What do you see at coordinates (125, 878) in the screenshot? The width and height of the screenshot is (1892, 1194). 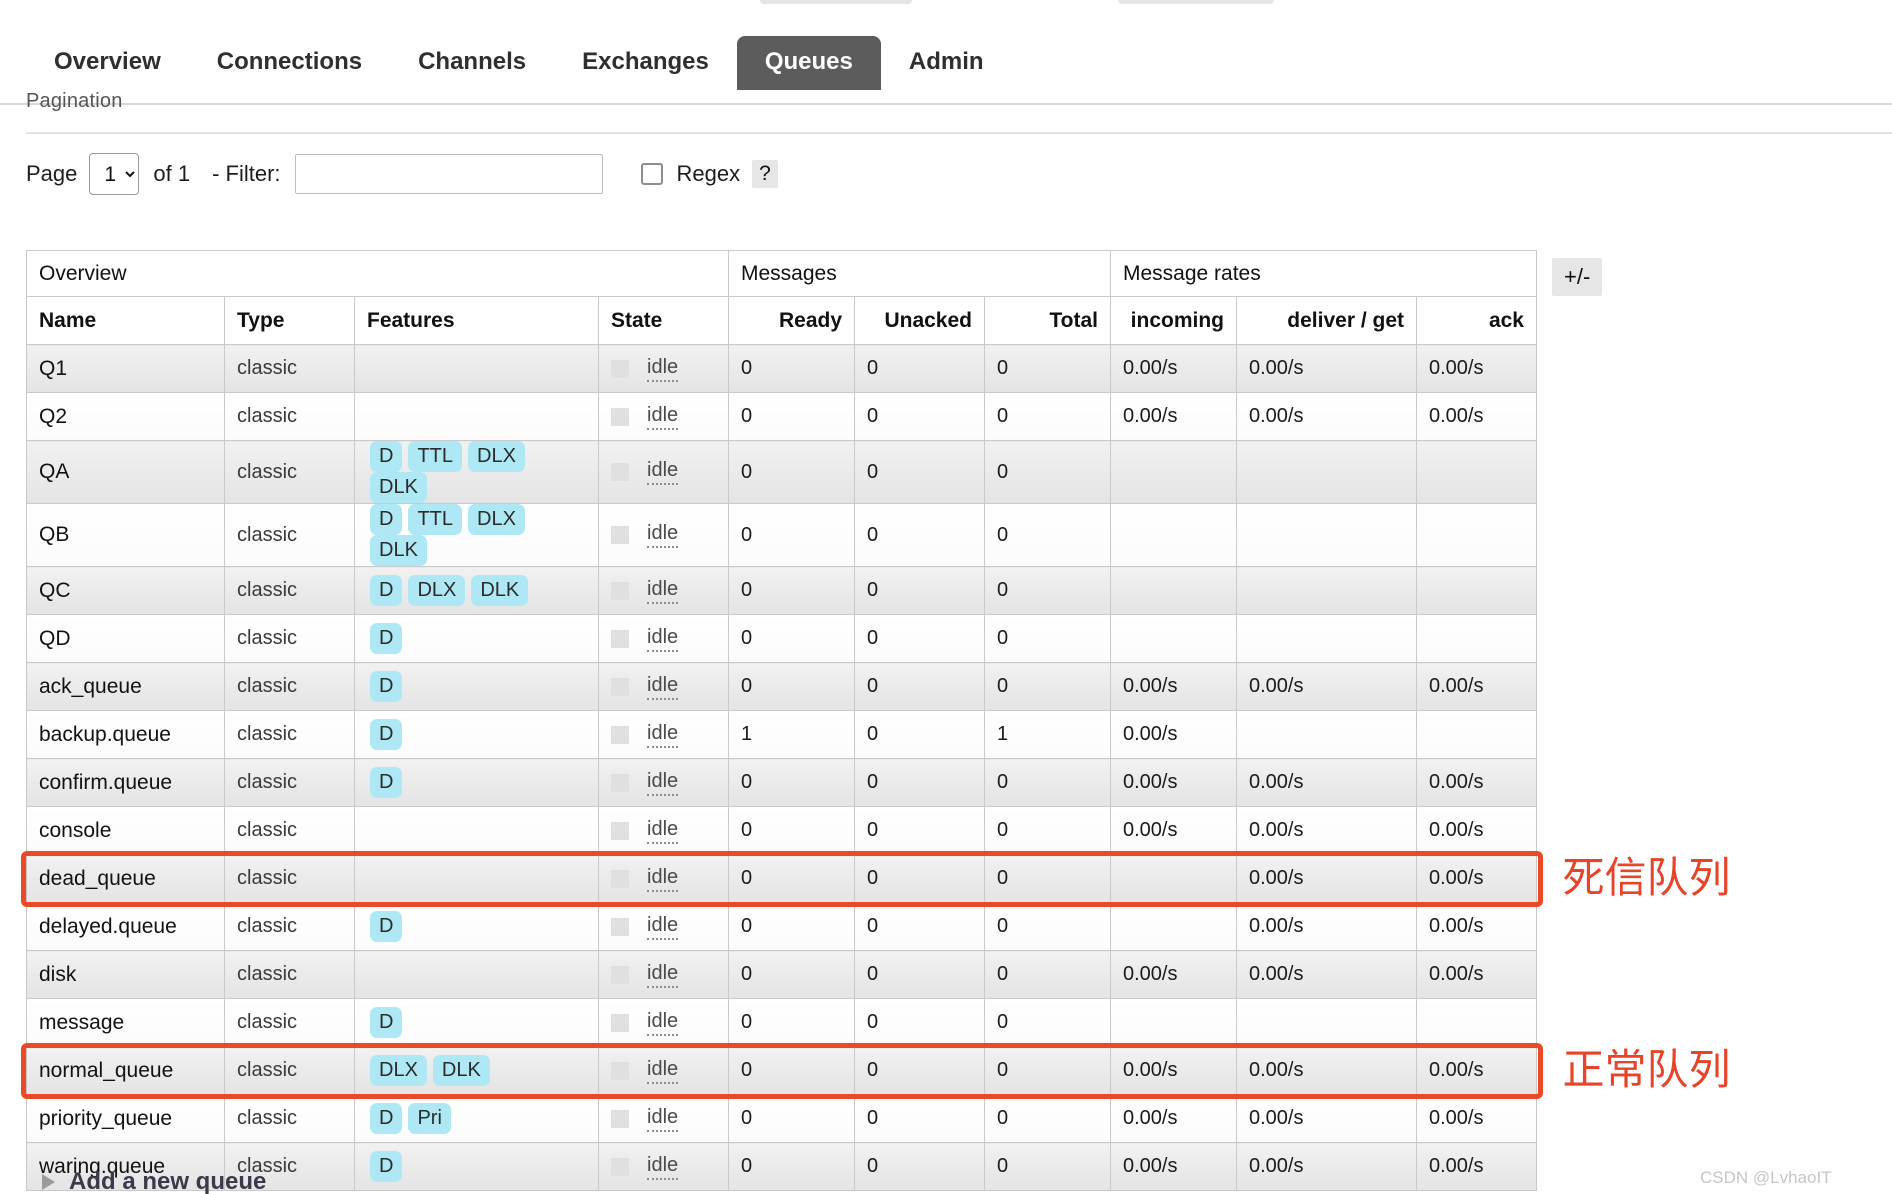 I see `queue-name-cell: dead_queue` at bounding box center [125, 878].